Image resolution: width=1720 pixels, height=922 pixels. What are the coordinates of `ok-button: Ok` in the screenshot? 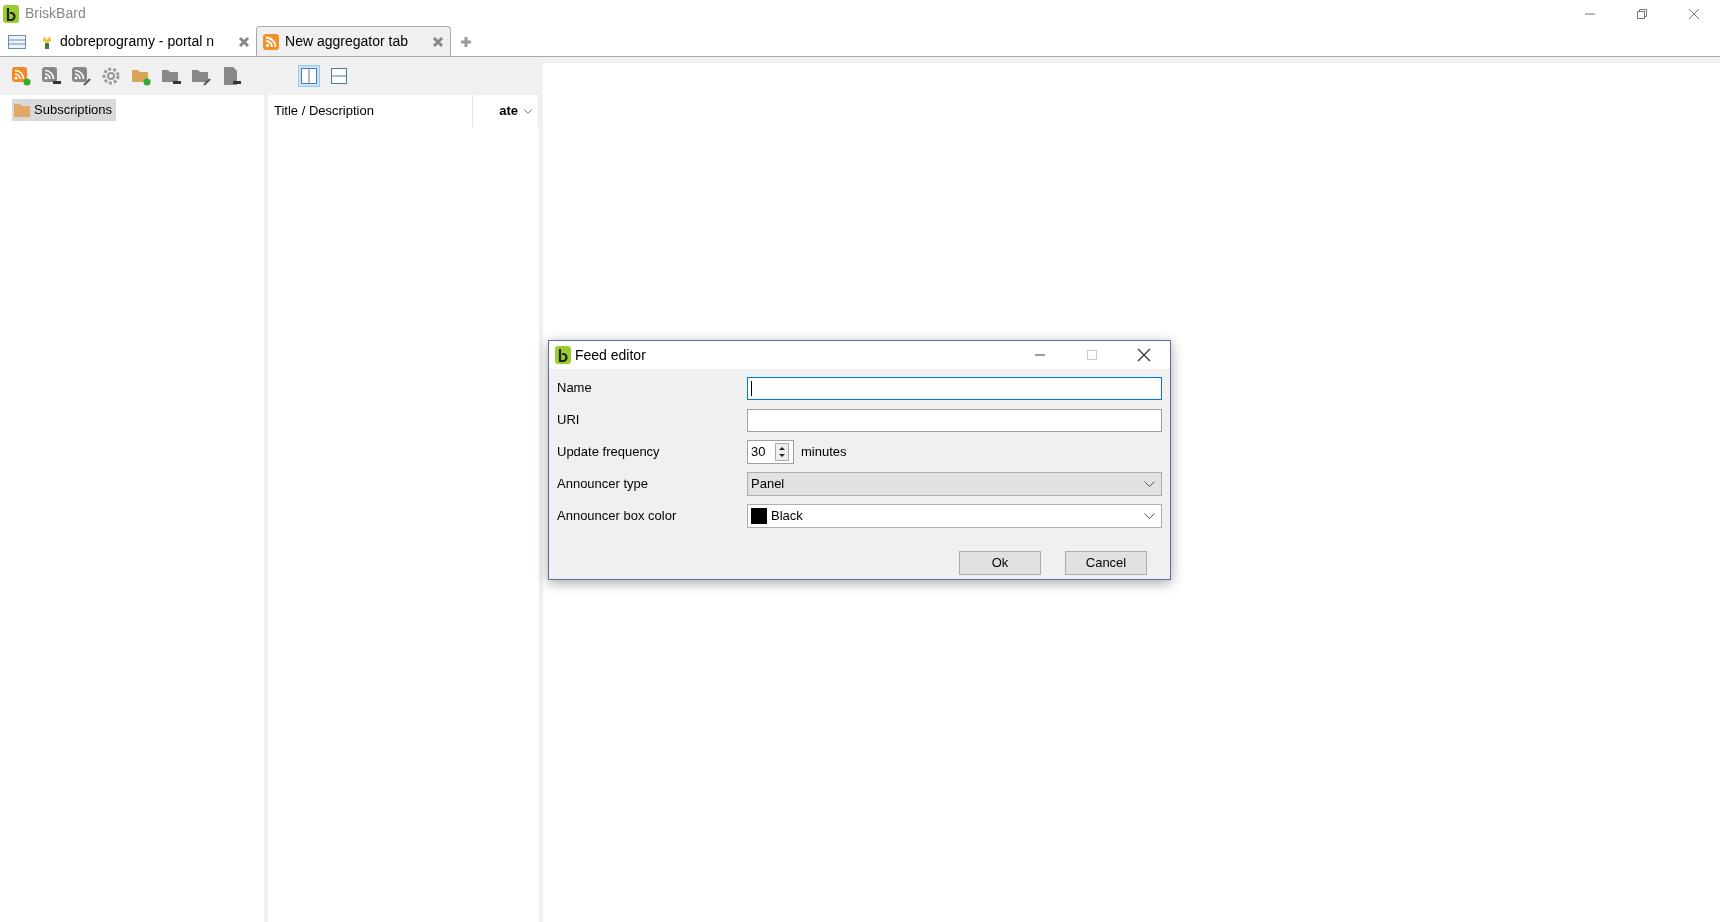 It's located at (1000, 563).